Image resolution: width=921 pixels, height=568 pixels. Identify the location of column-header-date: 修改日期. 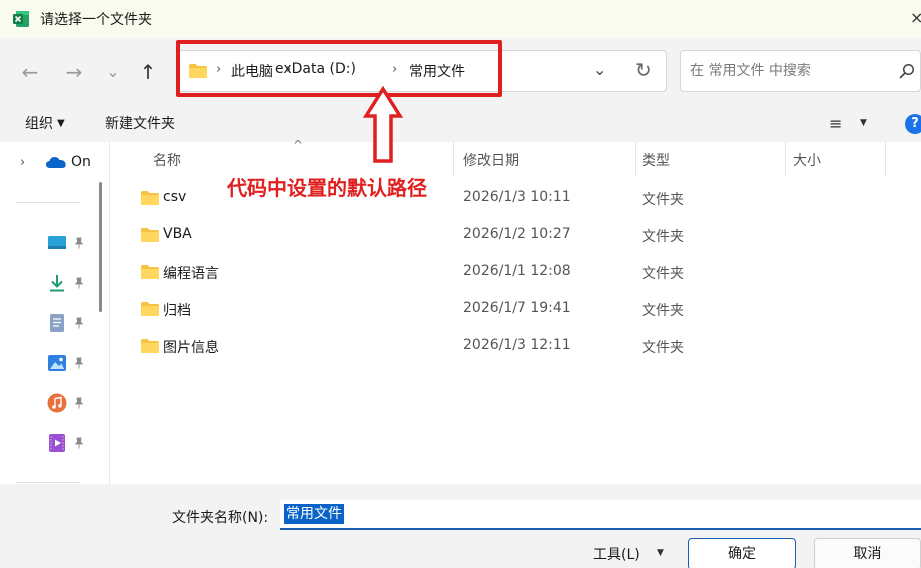
(491, 160).